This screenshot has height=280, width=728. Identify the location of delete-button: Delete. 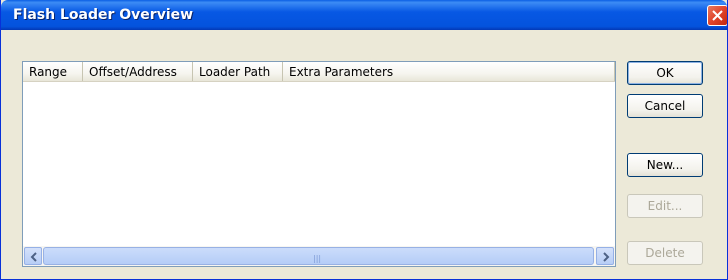
(665, 253).